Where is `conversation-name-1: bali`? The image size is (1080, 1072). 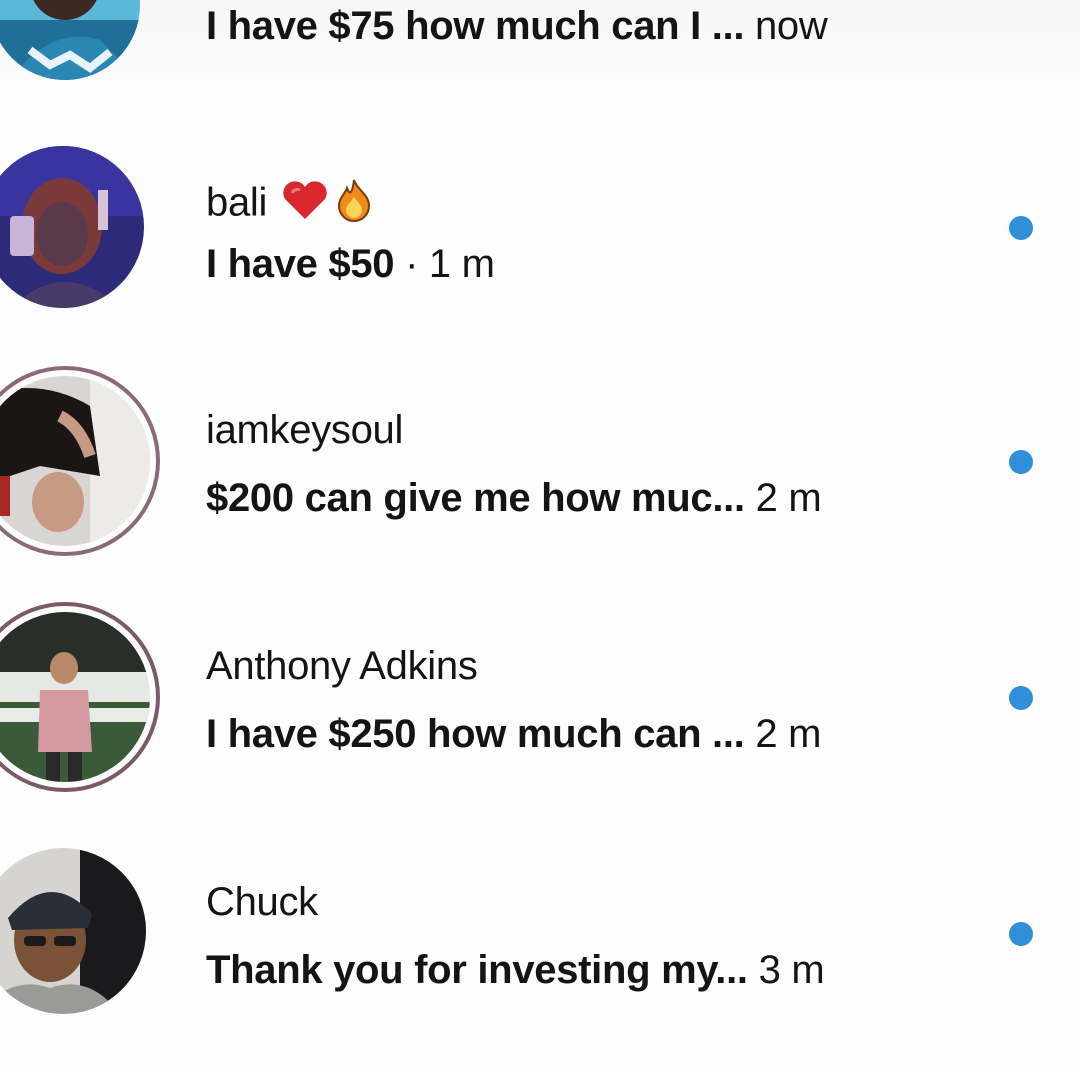
conversation-name-1: bali is located at coordinates (289, 205).